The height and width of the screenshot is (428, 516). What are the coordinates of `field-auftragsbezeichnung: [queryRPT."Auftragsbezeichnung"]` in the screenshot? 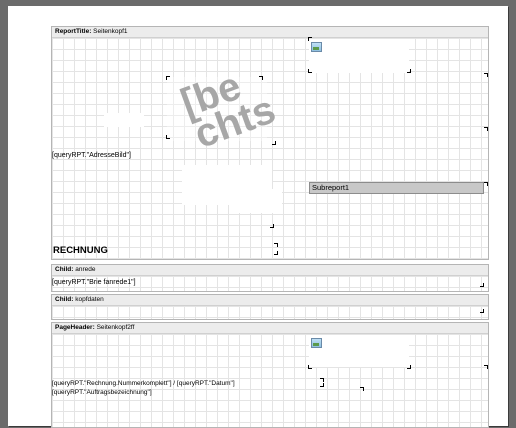 It's located at (102, 392).